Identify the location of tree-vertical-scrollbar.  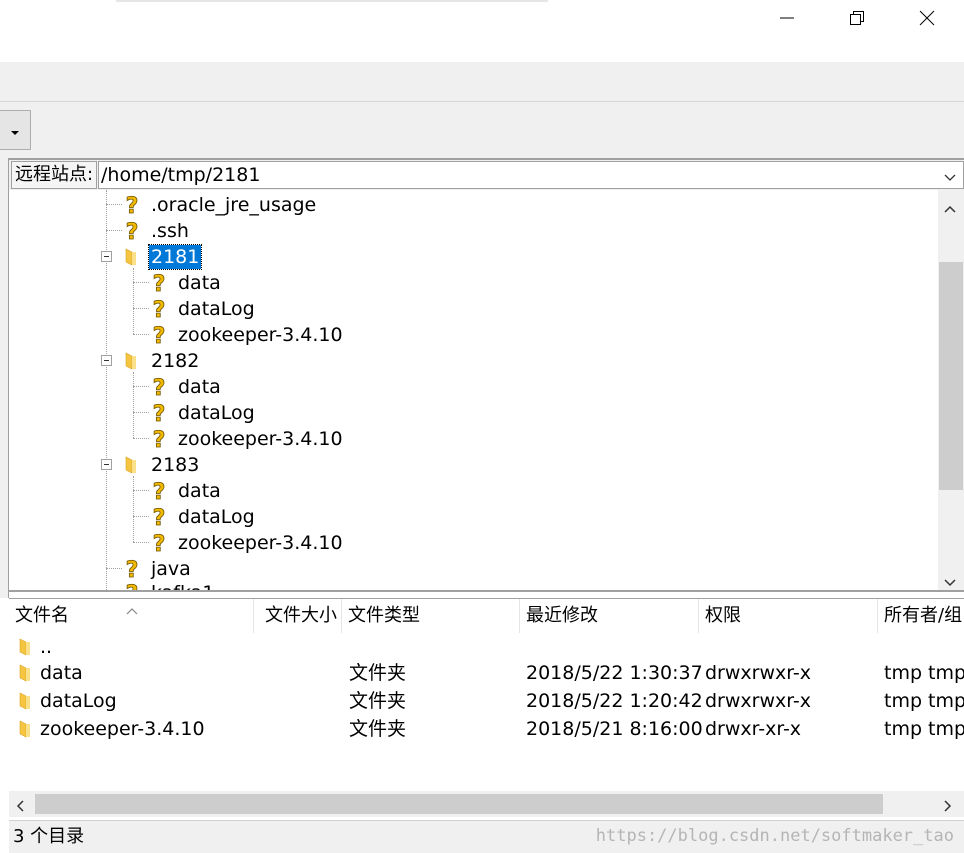
(951, 390).